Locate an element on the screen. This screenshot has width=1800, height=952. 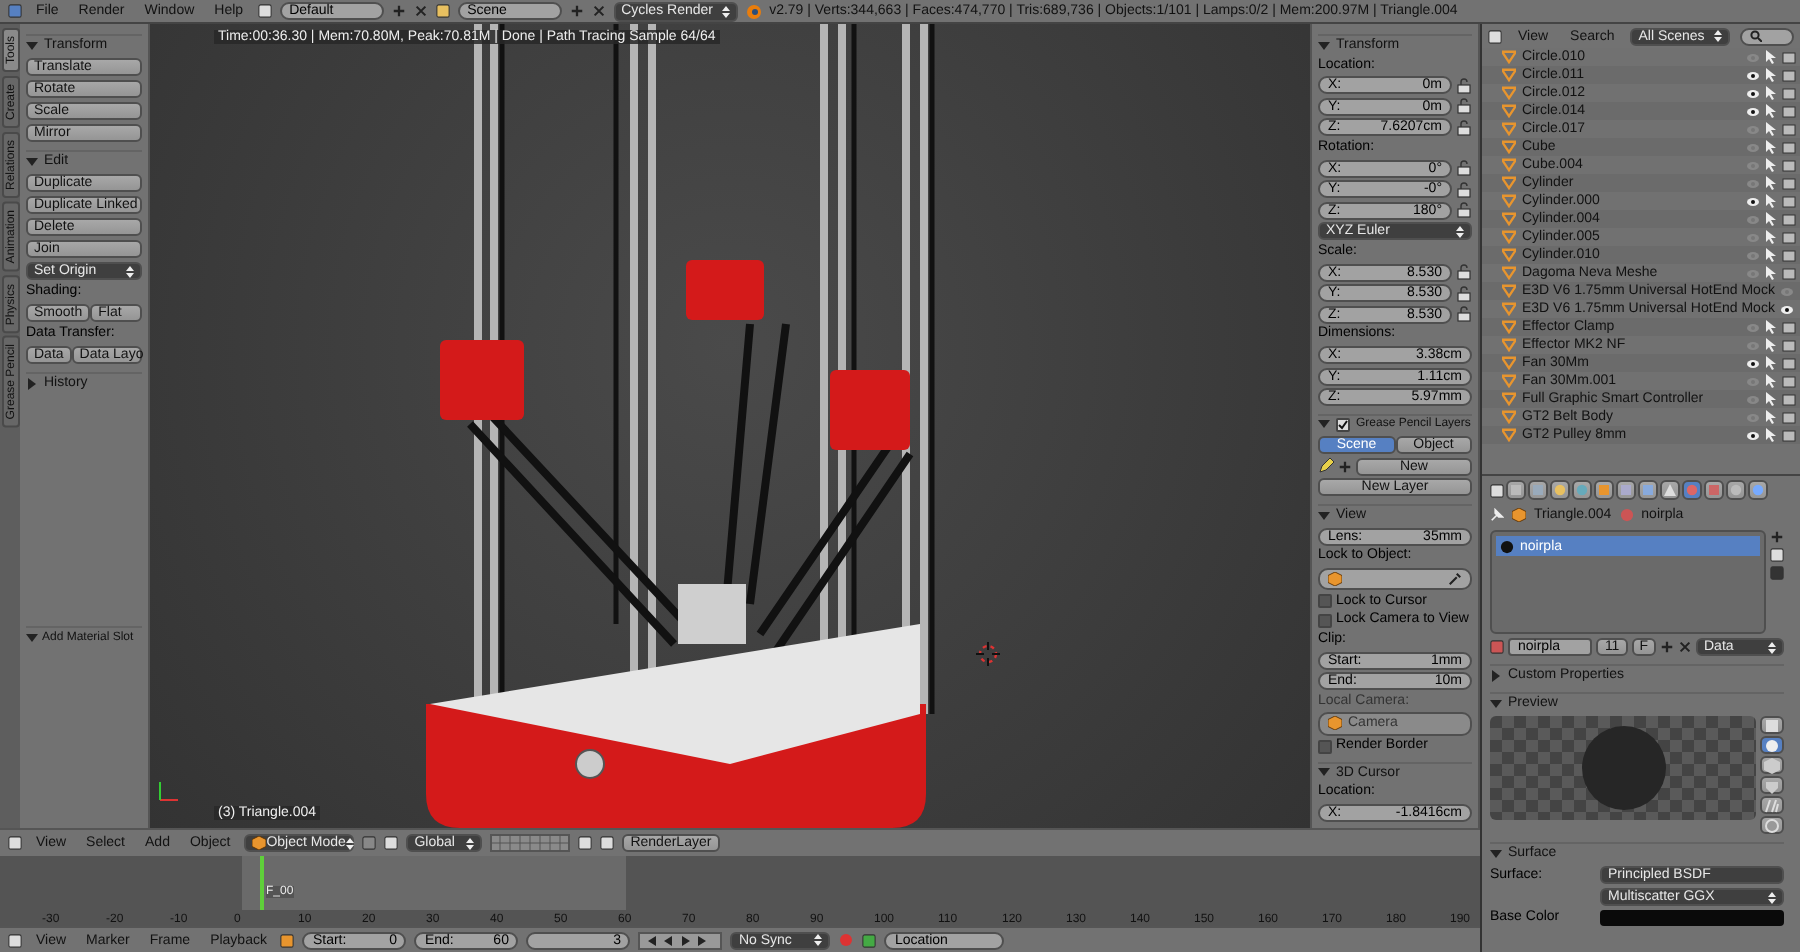
ball-icon is located at coordinates (1772, 825).